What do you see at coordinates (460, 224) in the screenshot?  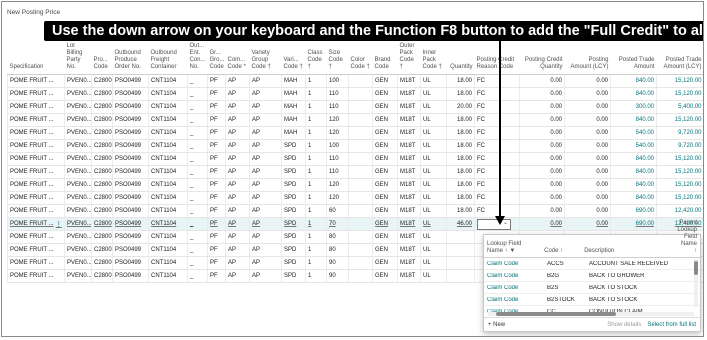 I see `quantity-cell: 46.00` at bounding box center [460, 224].